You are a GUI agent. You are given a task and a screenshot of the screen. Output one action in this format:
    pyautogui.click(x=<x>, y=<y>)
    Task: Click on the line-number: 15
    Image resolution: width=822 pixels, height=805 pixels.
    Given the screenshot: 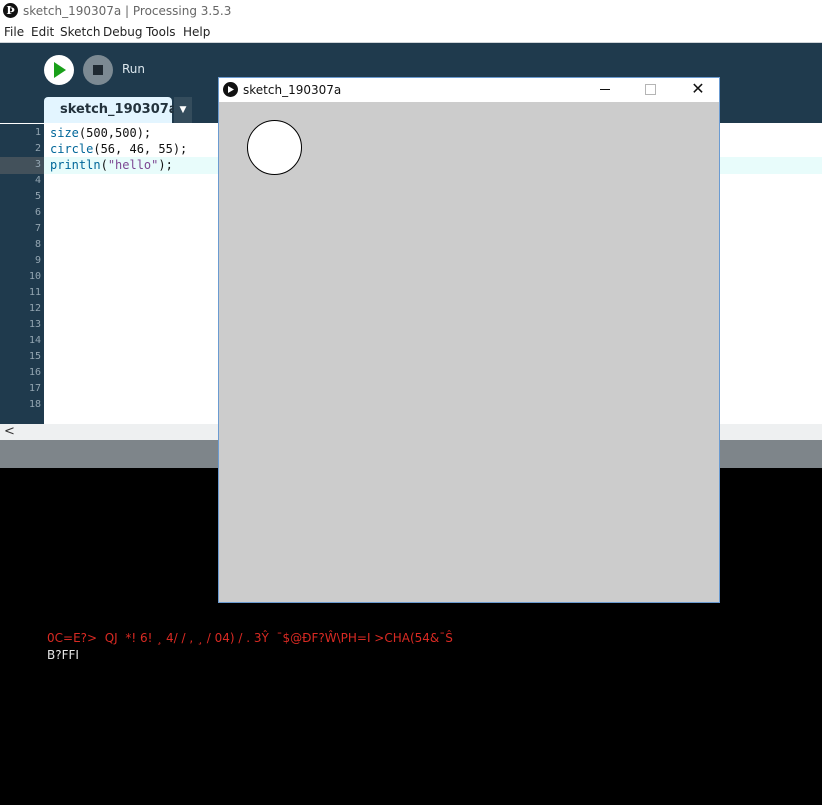 What is the action you would take?
    pyautogui.click(x=34, y=356)
    